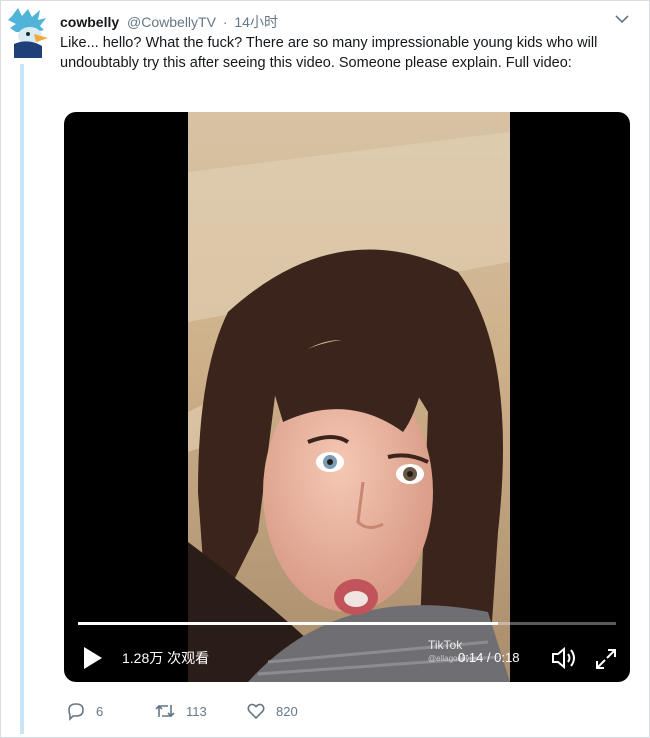  I want to click on view-count: 1.28万 次观看, so click(166, 658).